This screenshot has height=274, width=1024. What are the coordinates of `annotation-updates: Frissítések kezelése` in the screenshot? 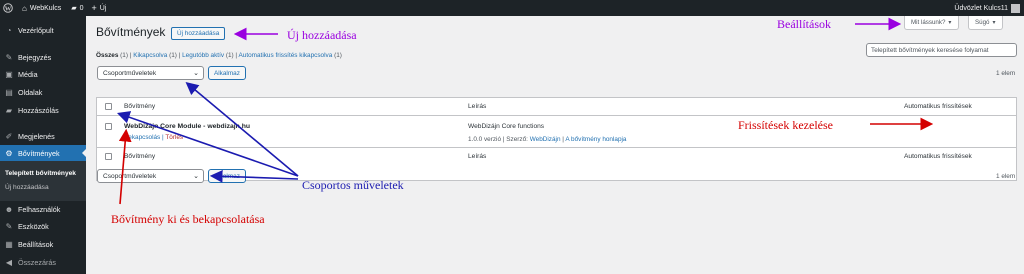 It's located at (785, 125).